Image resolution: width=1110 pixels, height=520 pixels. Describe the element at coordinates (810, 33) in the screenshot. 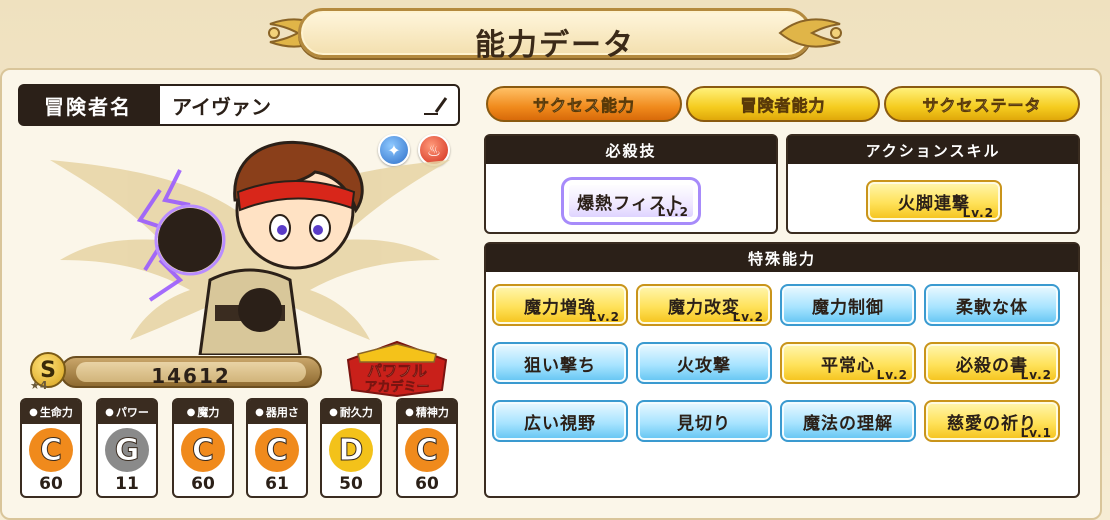

I see `ornament-right-icon` at that location.